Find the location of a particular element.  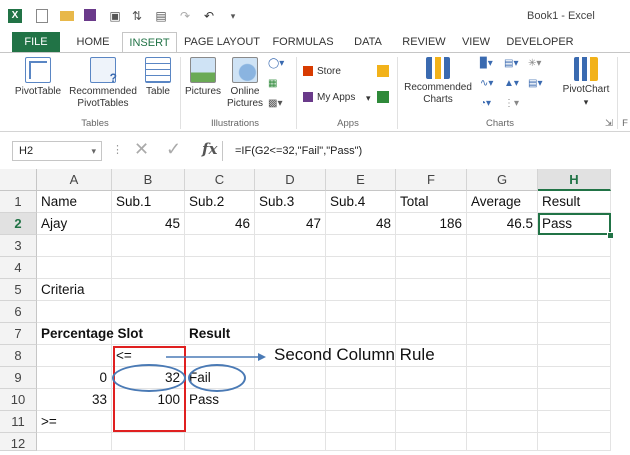

tab-developer: DEVELOPER is located at coordinates (540, 42).